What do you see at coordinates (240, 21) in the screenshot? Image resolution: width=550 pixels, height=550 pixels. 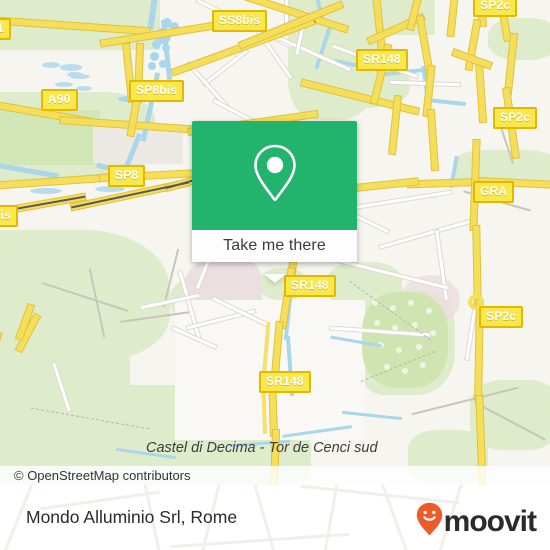 I see `road-shield-ss8bis: SS8bis` at bounding box center [240, 21].